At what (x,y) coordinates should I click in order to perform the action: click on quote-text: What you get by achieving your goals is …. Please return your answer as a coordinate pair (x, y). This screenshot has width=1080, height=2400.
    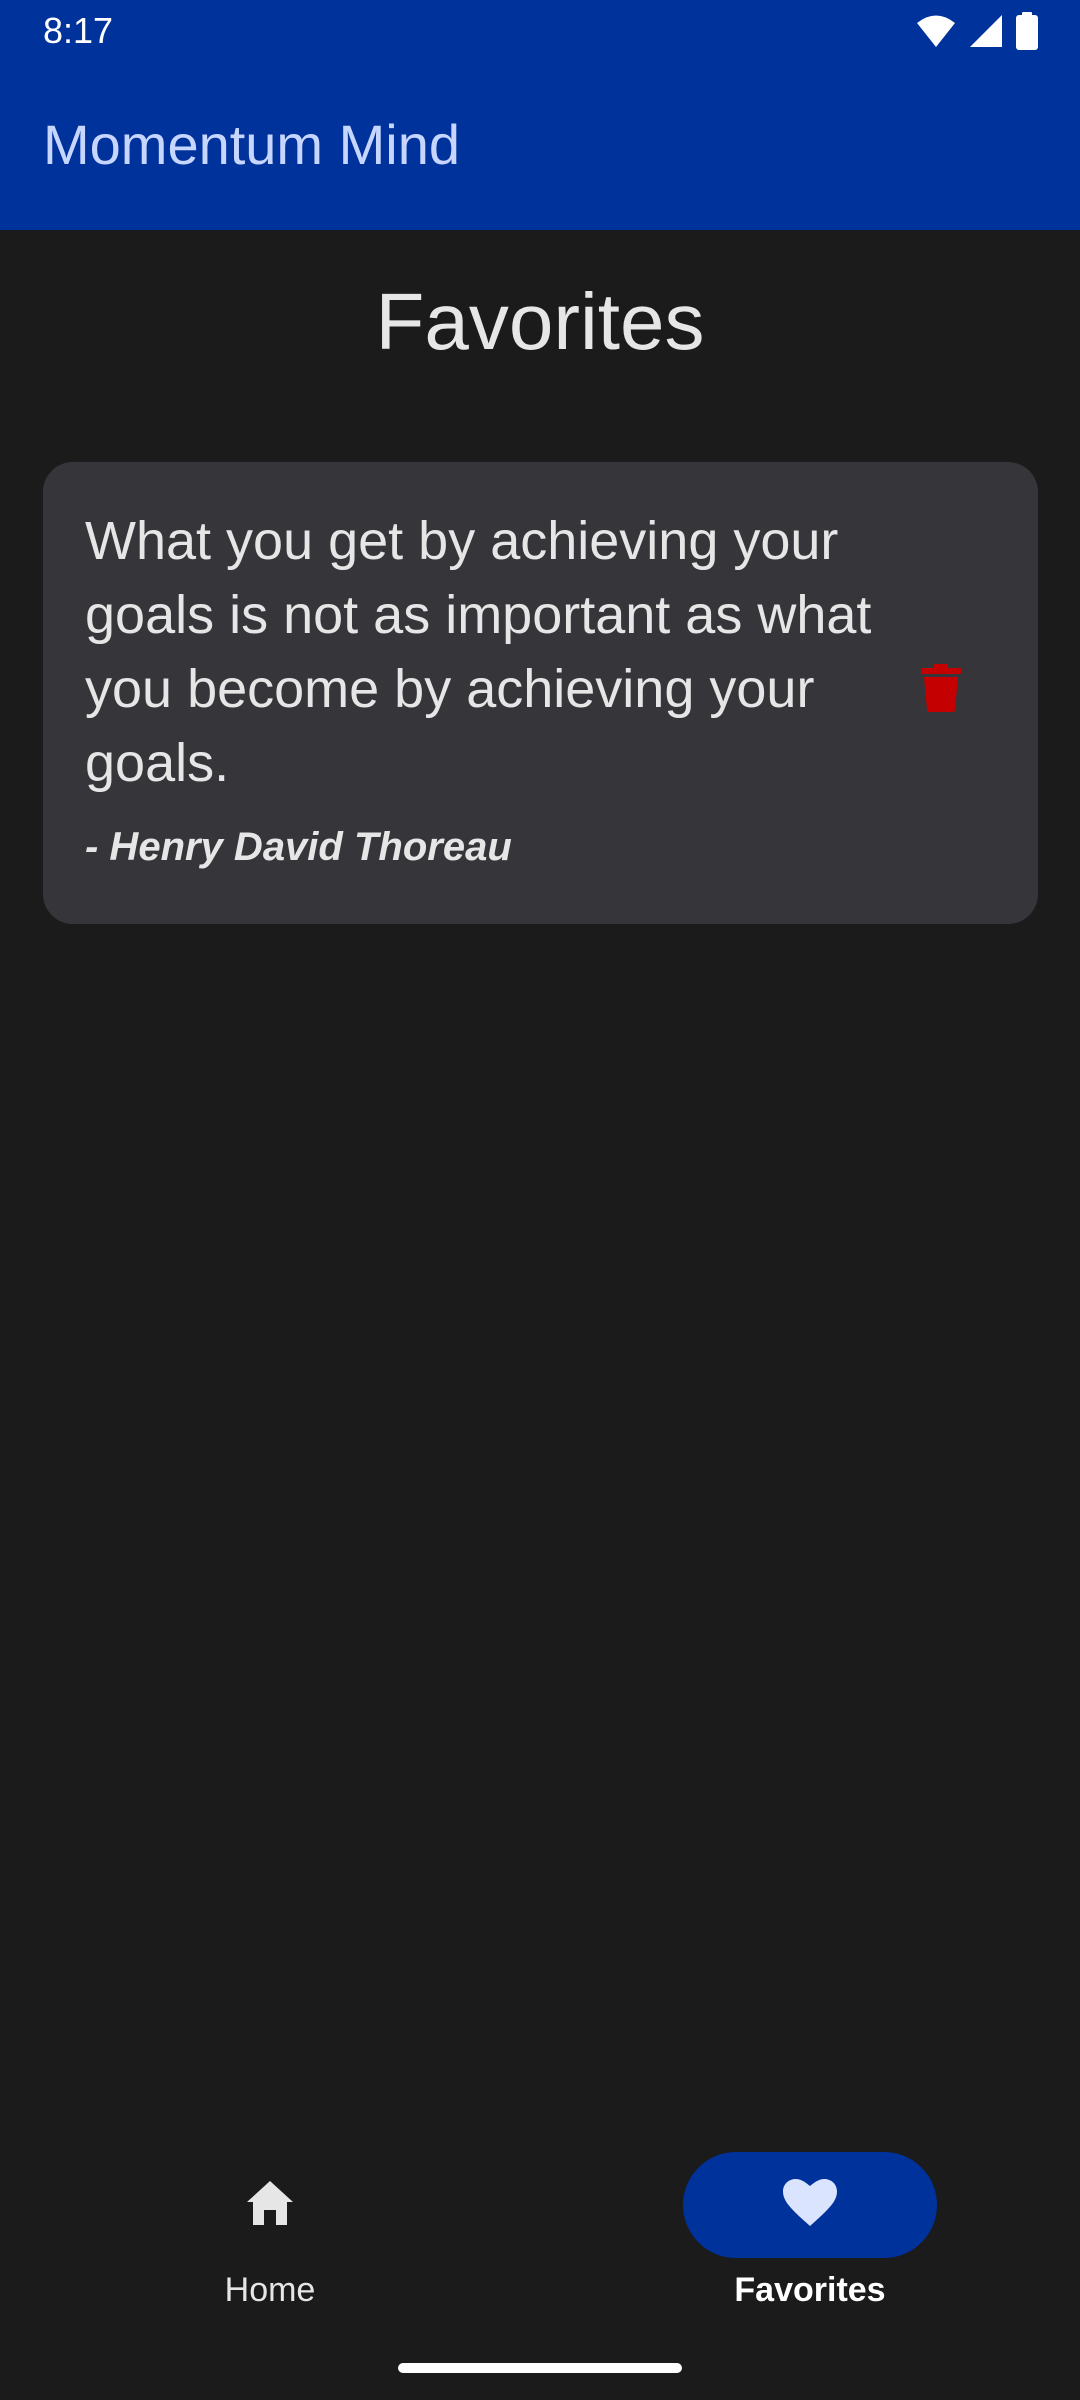
    Looking at the image, I should click on (478, 652).